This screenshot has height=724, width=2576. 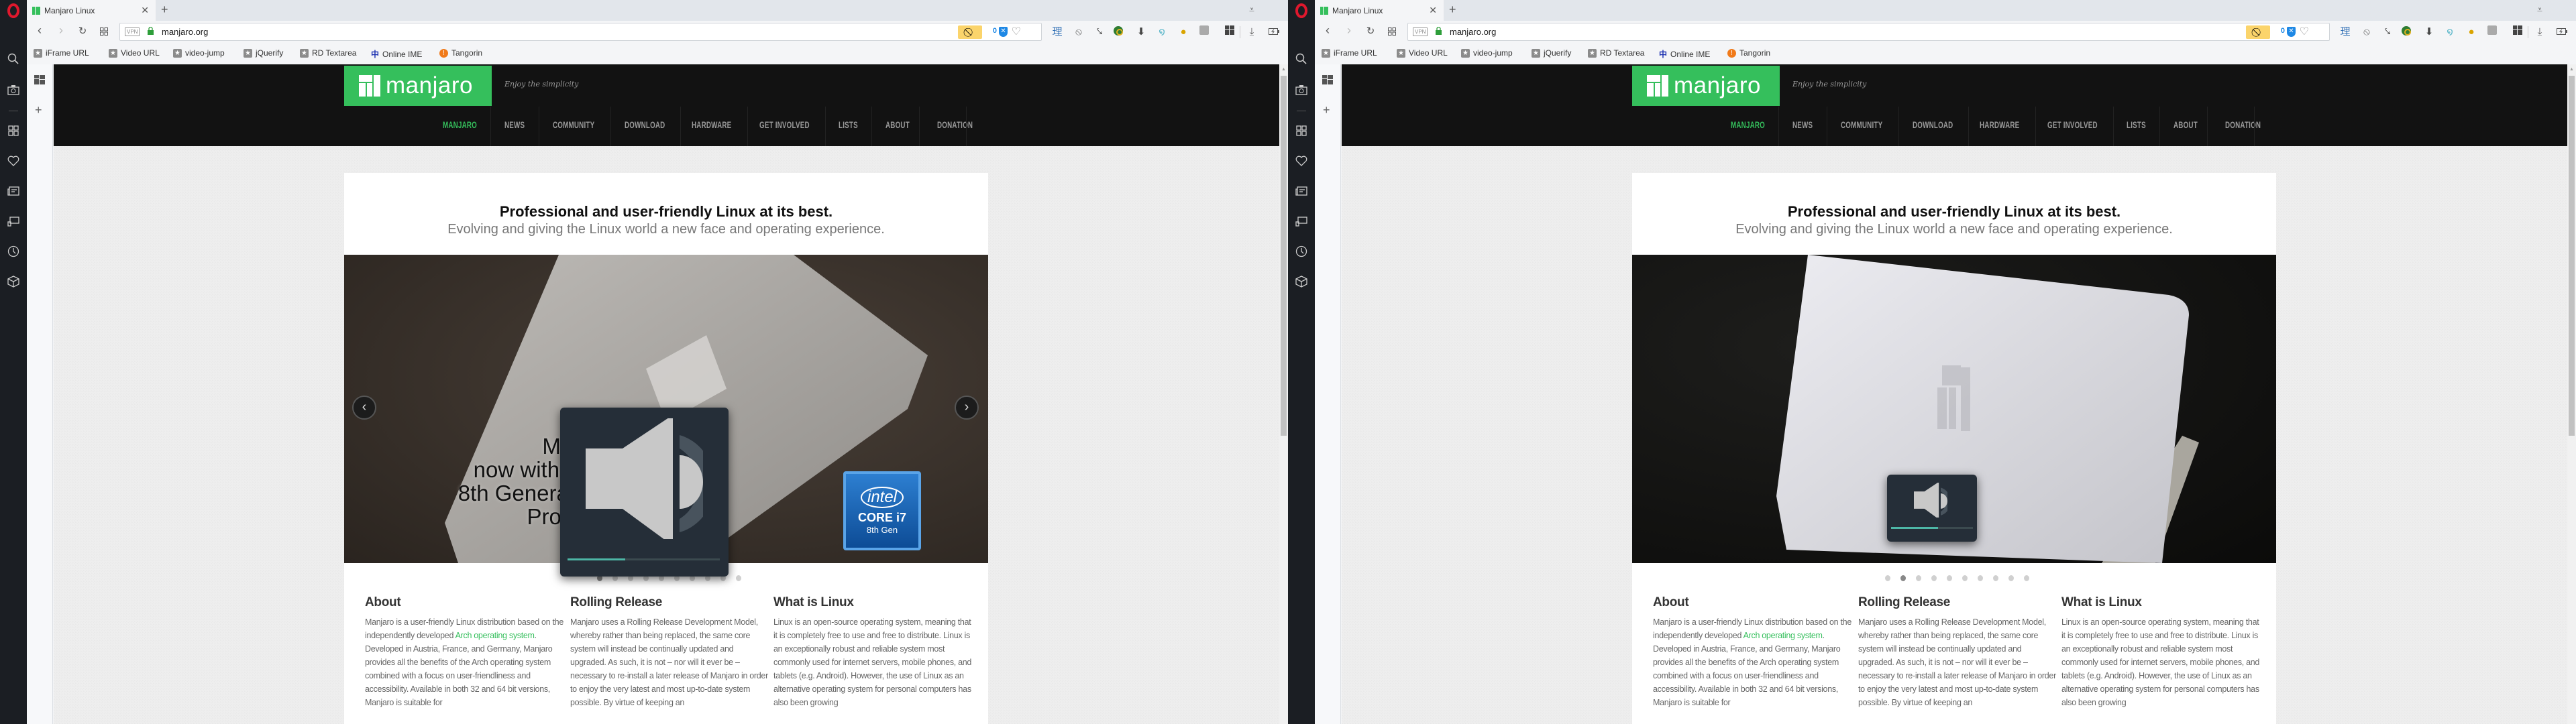 What do you see at coordinates (967, 408) in the screenshot?
I see `slider-next-button: ›` at bounding box center [967, 408].